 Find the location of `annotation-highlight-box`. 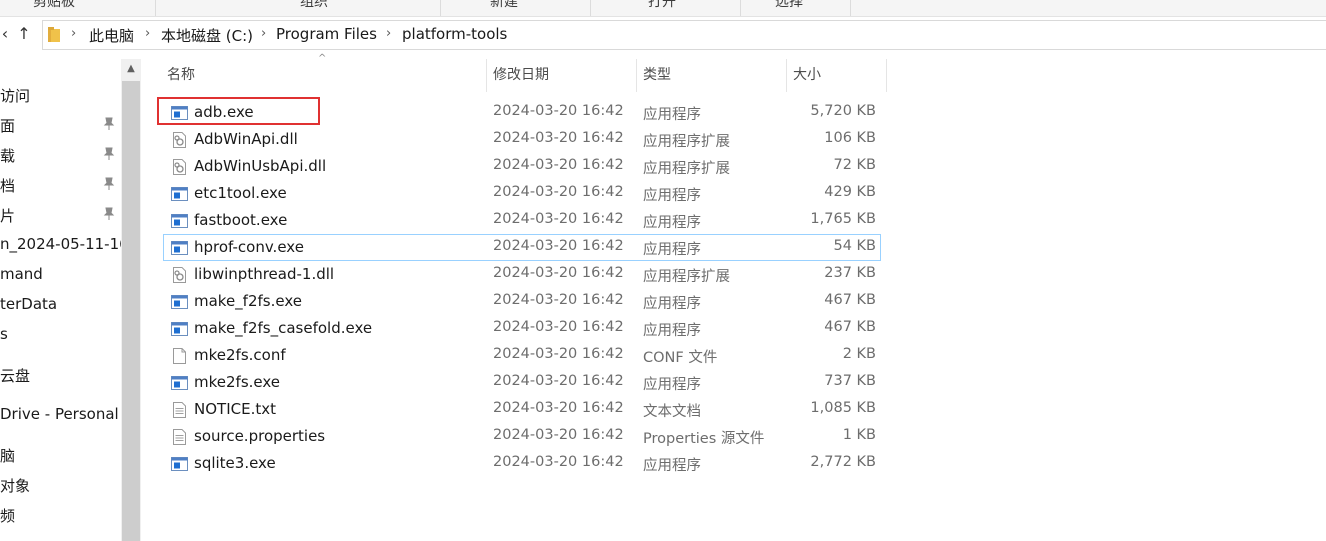

annotation-highlight-box is located at coordinates (238, 111).